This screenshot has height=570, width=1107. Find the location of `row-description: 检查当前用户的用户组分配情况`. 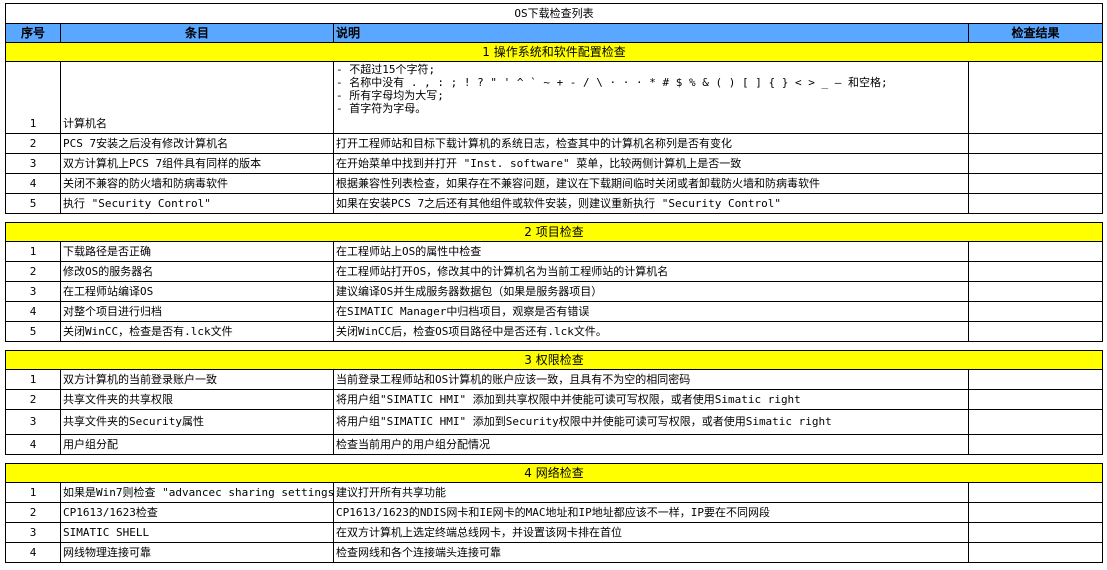

row-description: 检查当前用户的用户组分配情况 is located at coordinates (651, 444).